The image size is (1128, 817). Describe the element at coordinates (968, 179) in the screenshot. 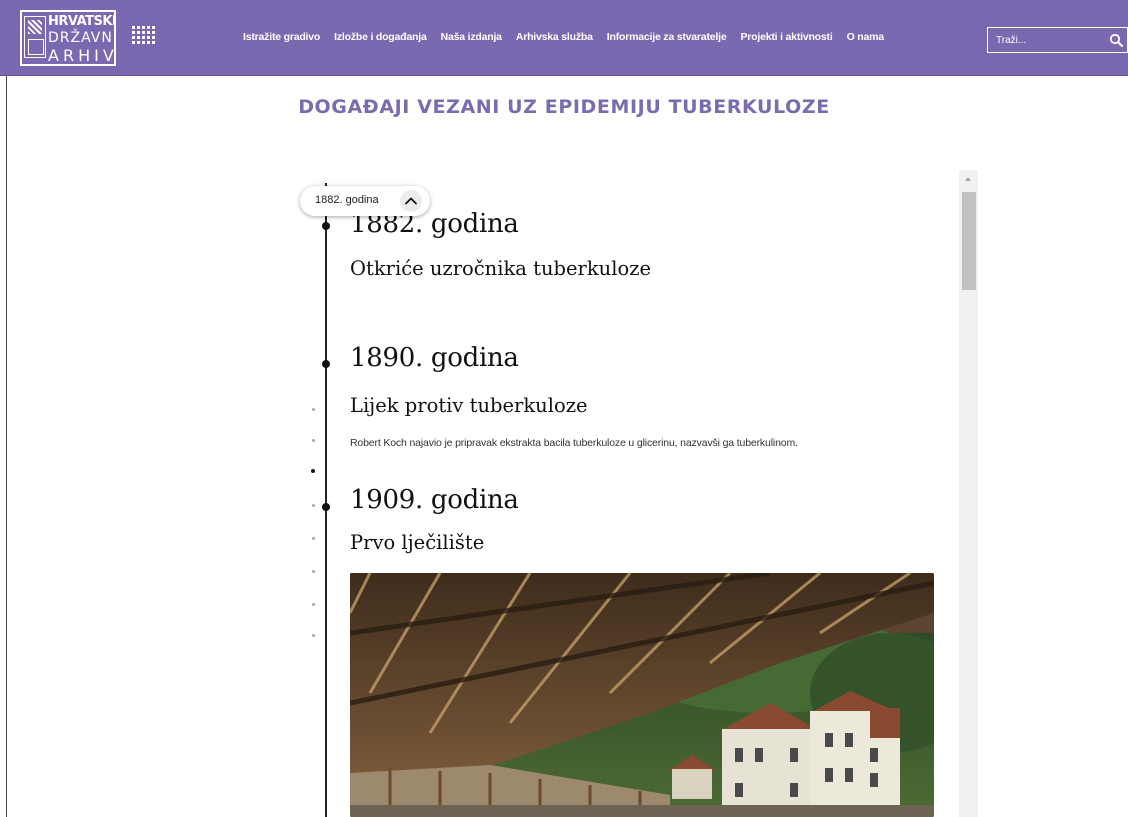

I see `scroll-up-arrow-icon` at that location.